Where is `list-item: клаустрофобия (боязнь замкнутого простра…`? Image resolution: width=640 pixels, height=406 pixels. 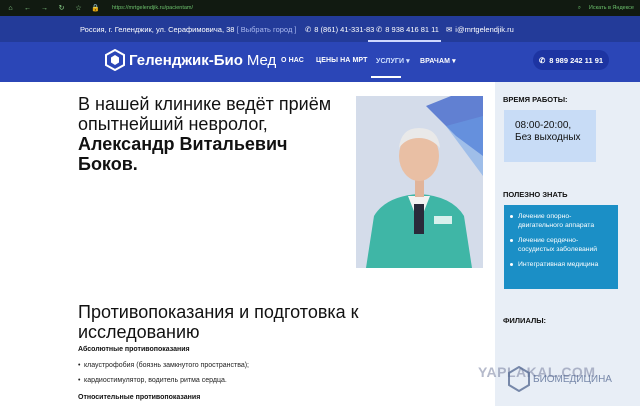 list-item: клаустрофобия (боязнь замкнутого простра… is located at coordinates (163, 365).